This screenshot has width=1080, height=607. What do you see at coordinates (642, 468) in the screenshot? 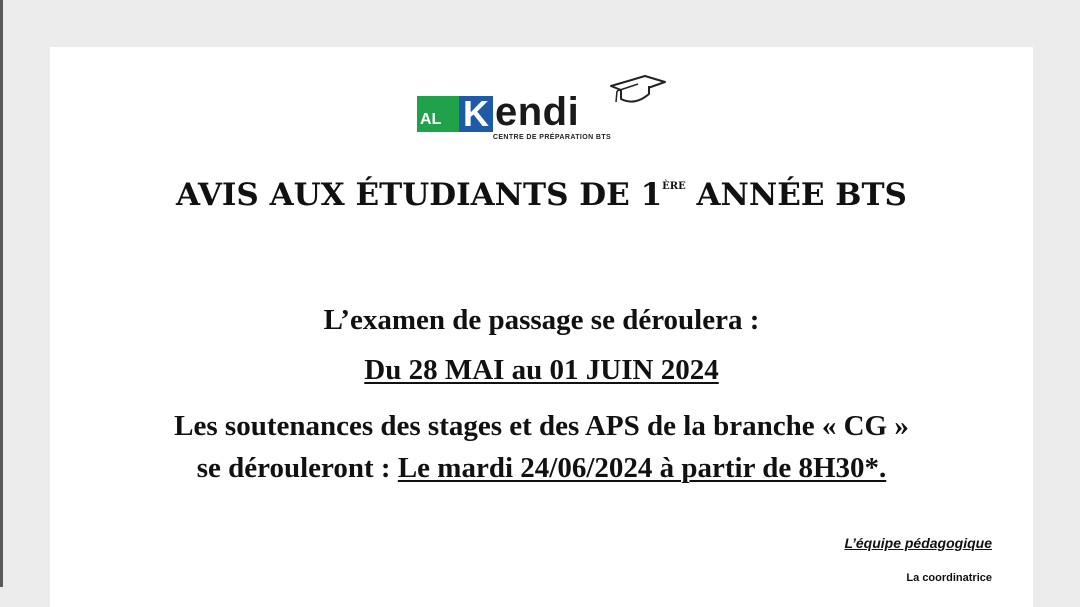
I see `defense-date: Le mardi 24/06/2024 à partir de 8H30*.` at bounding box center [642, 468].